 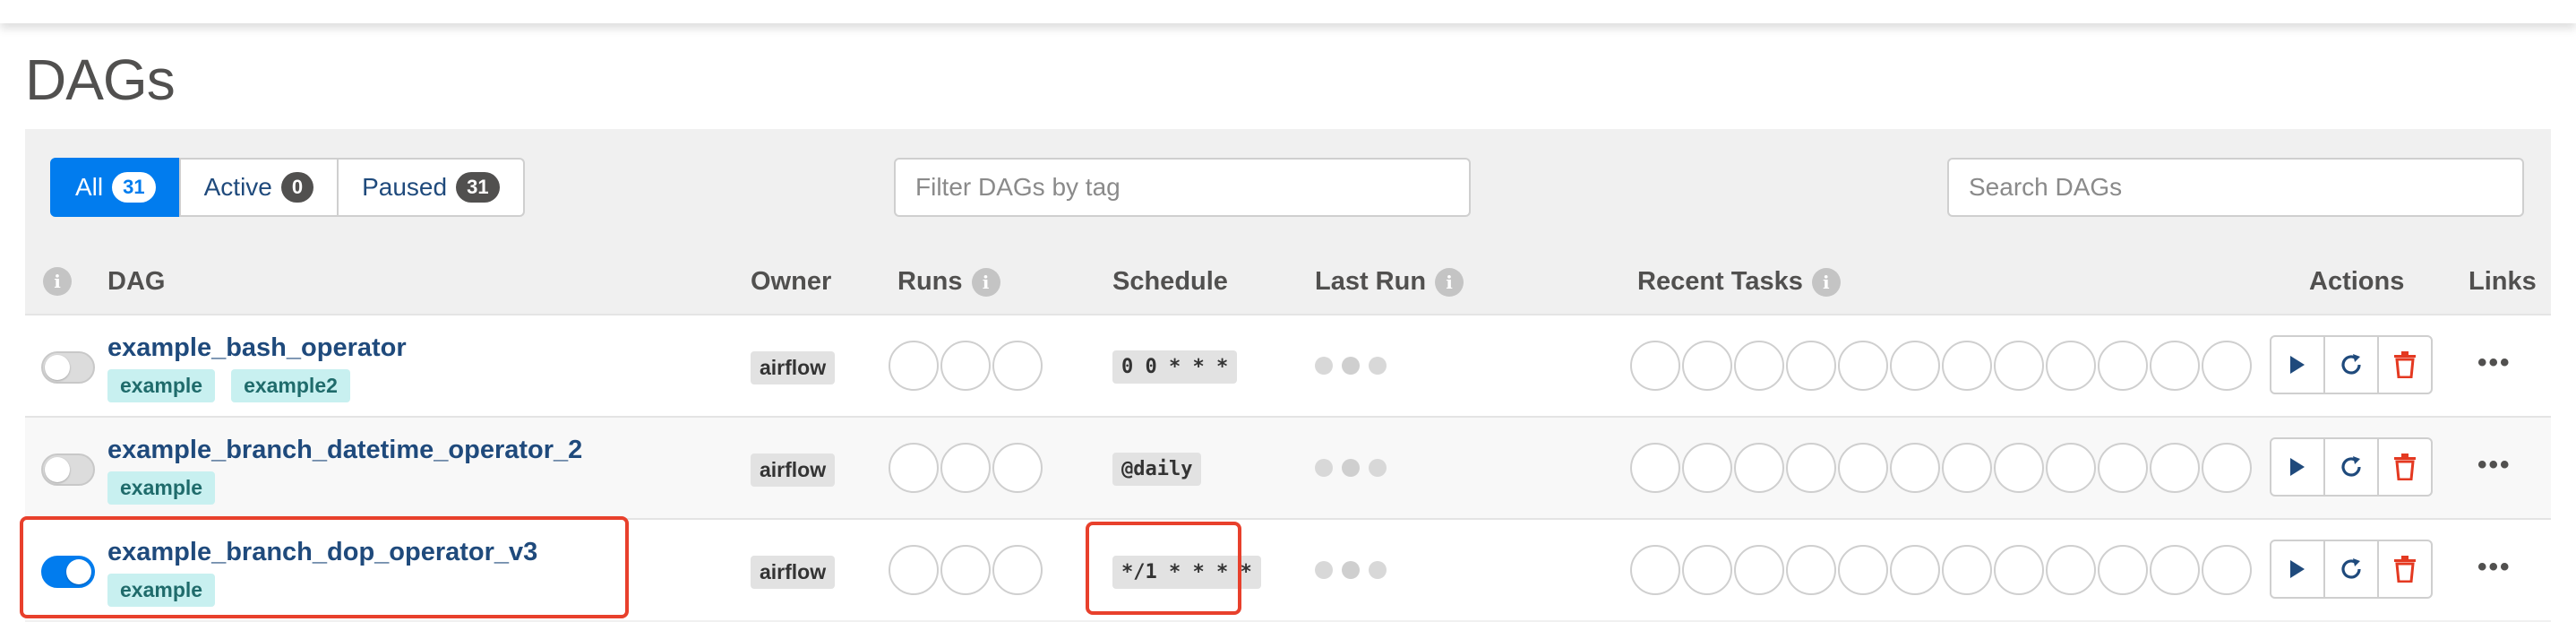 What do you see at coordinates (324, 567) in the screenshot?
I see `annotation-highlight-dag` at bounding box center [324, 567].